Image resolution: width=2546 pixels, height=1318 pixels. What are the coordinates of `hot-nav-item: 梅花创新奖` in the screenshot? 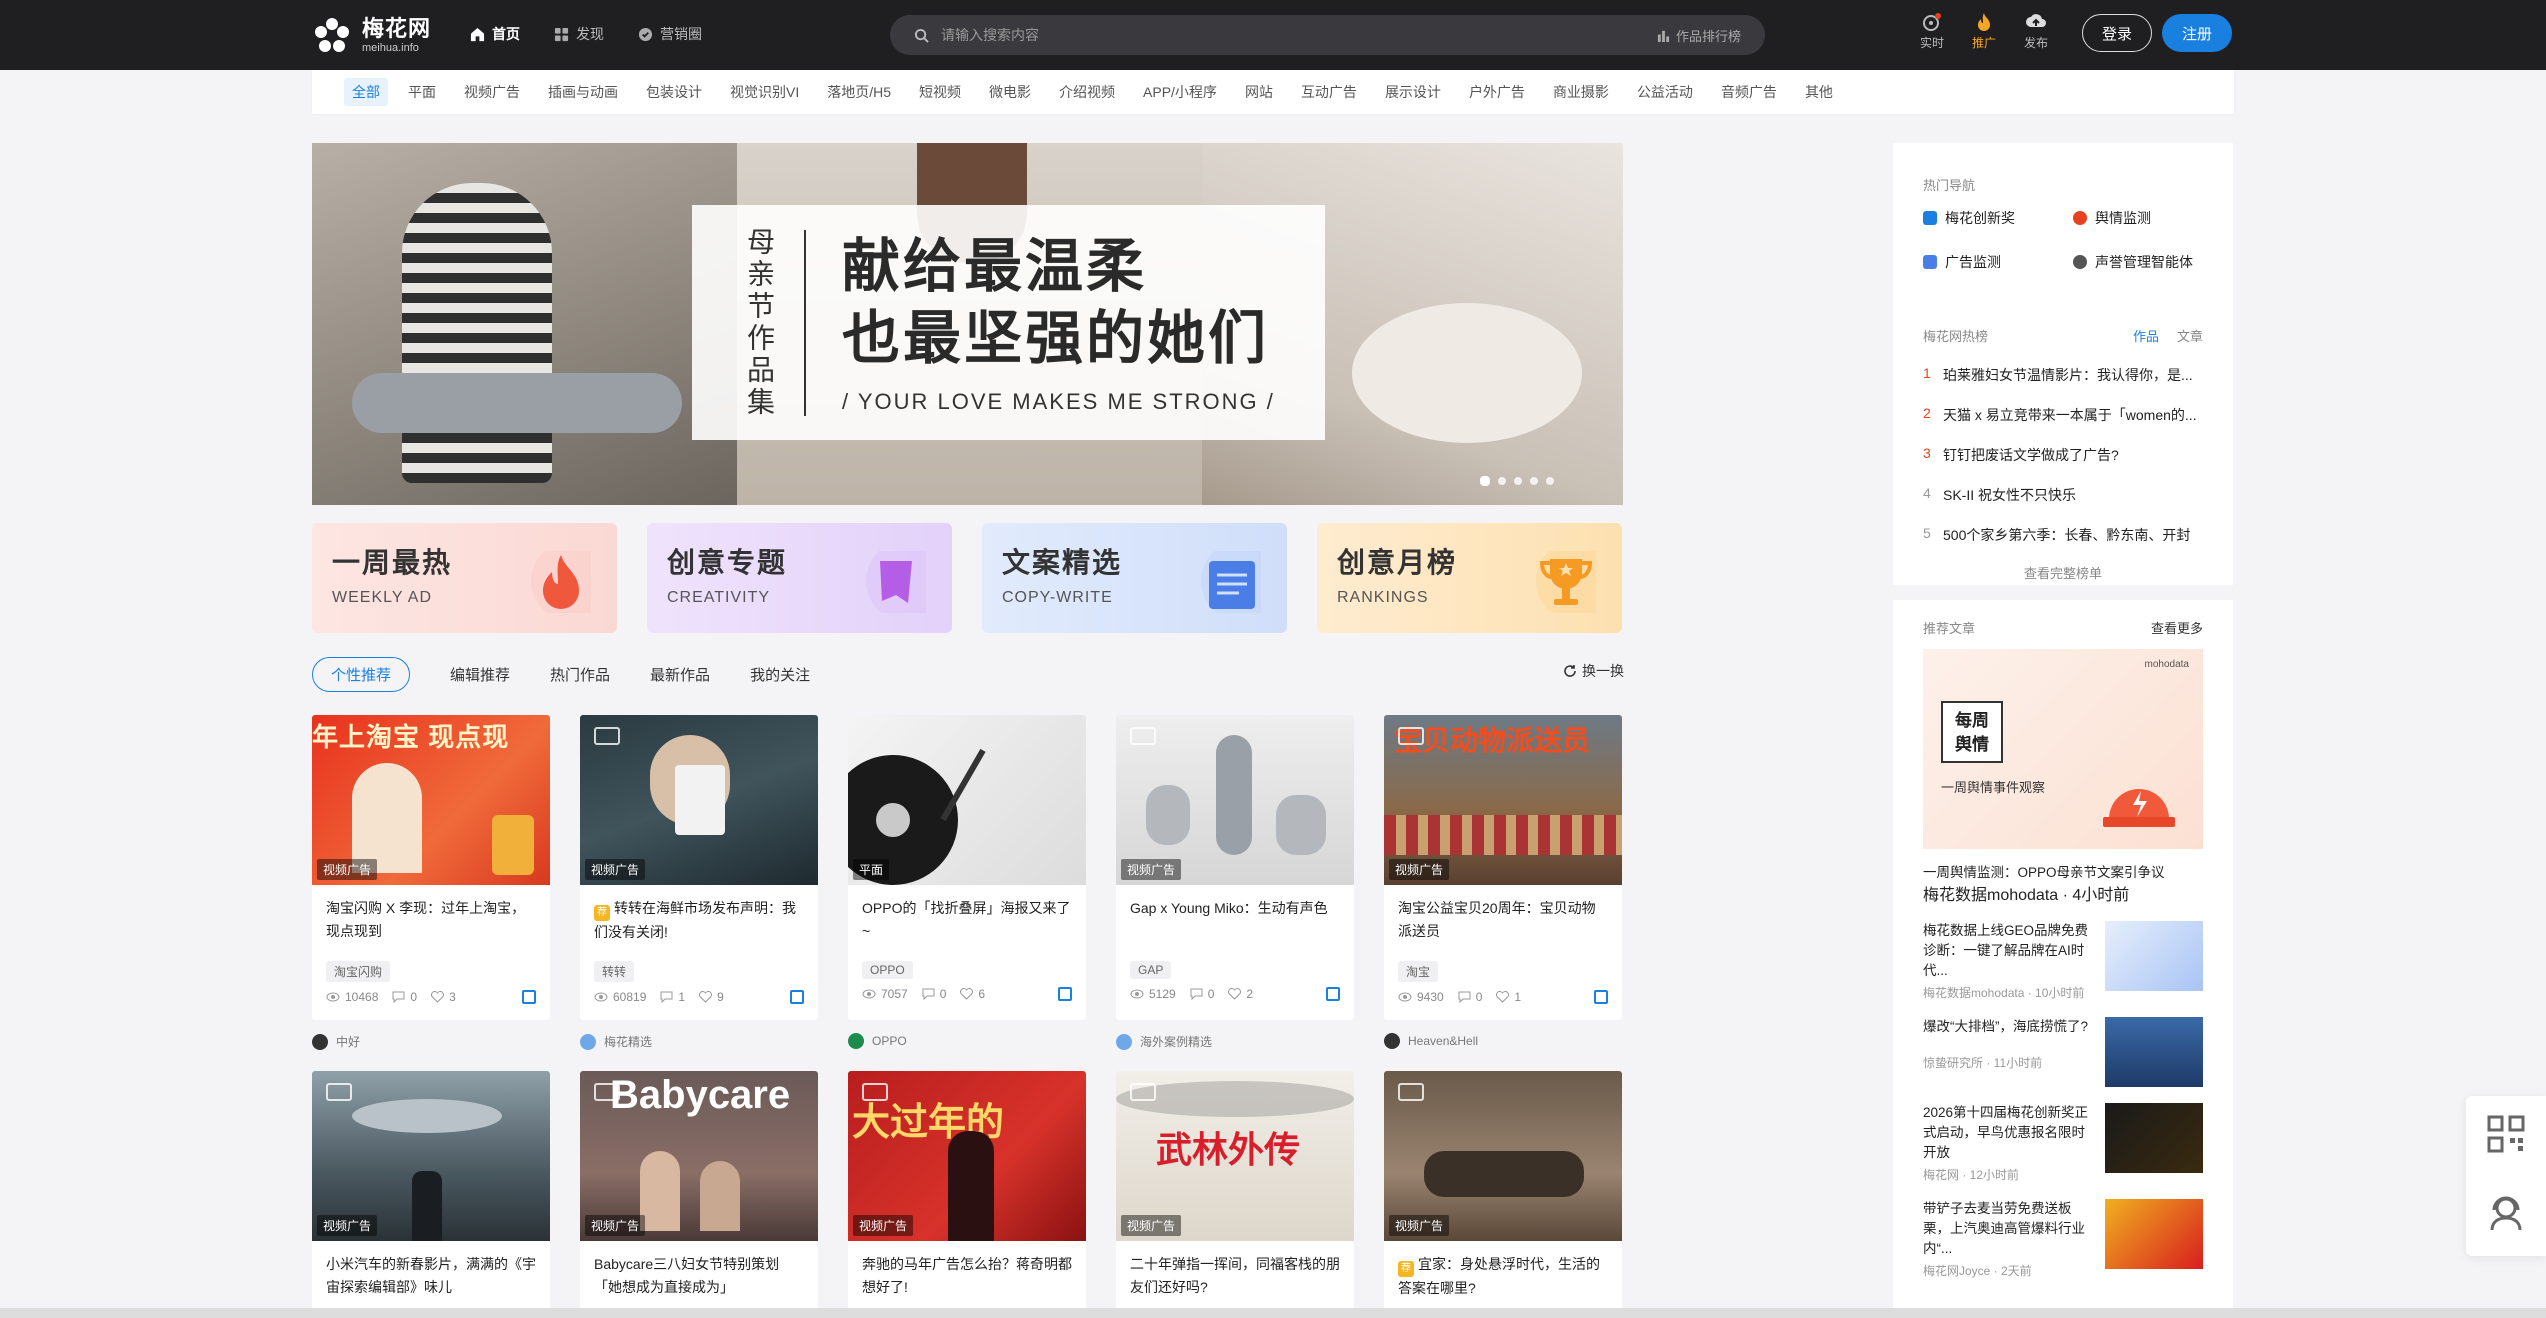 It's located at (1998, 218).